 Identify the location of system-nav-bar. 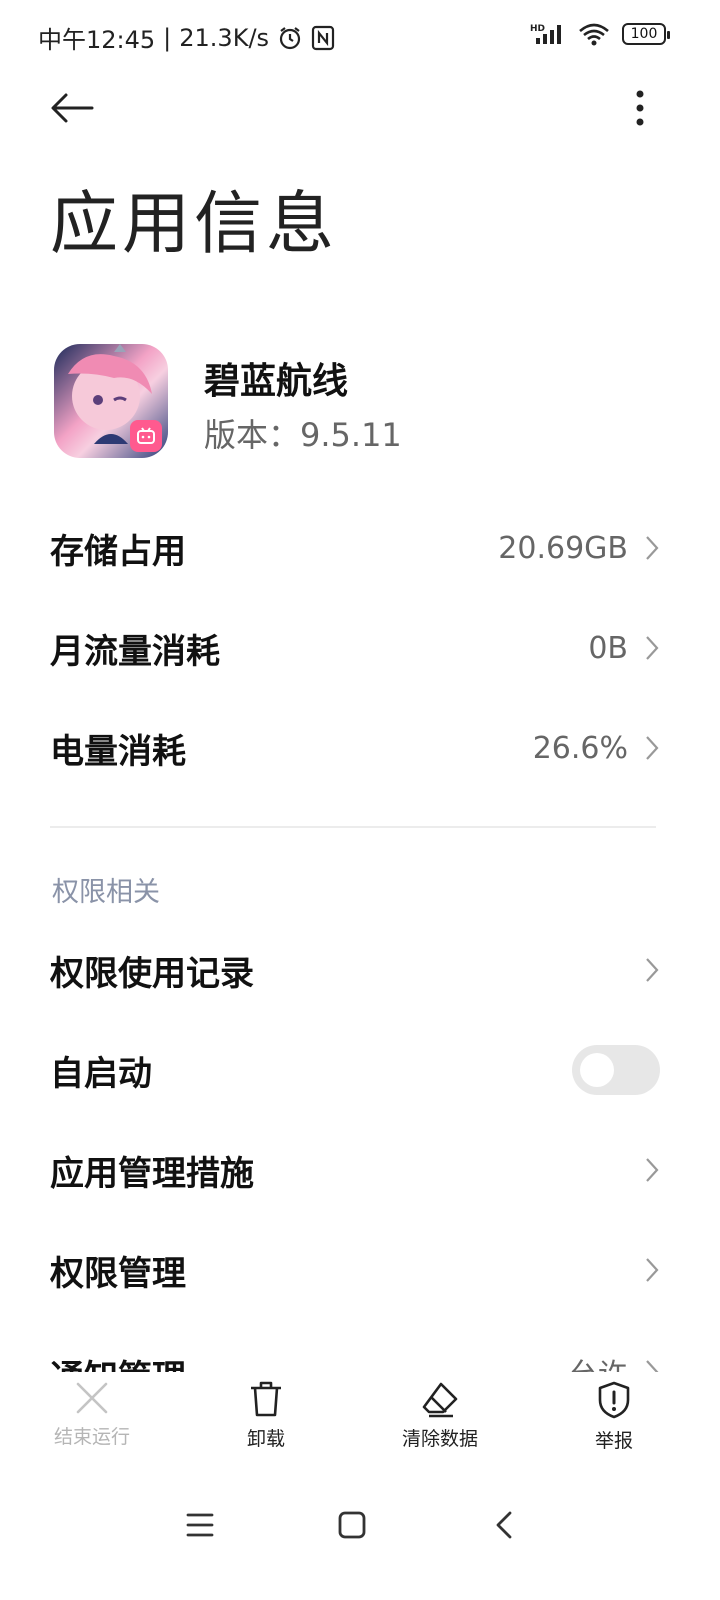
(360, 1525).